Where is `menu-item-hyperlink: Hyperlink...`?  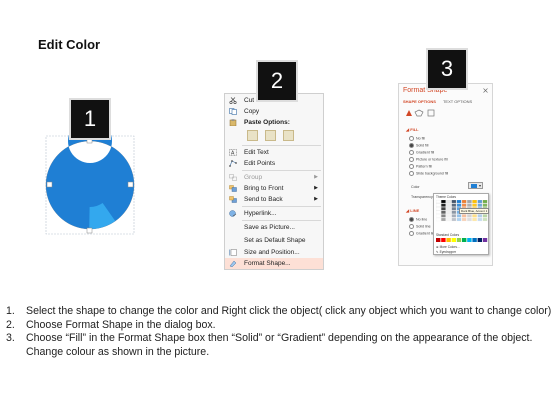 menu-item-hyperlink: Hyperlink... is located at coordinates (274, 213).